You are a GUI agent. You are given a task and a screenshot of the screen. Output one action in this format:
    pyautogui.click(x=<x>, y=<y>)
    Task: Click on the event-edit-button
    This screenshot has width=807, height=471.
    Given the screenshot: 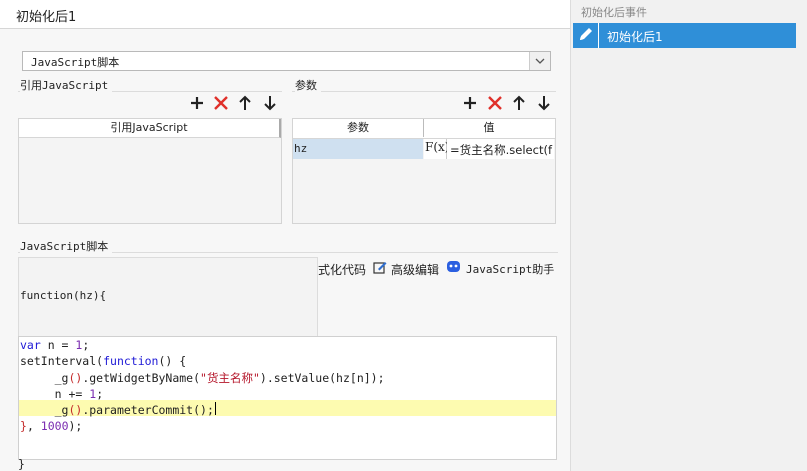 What is the action you would take?
    pyautogui.click(x=586, y=35)
    